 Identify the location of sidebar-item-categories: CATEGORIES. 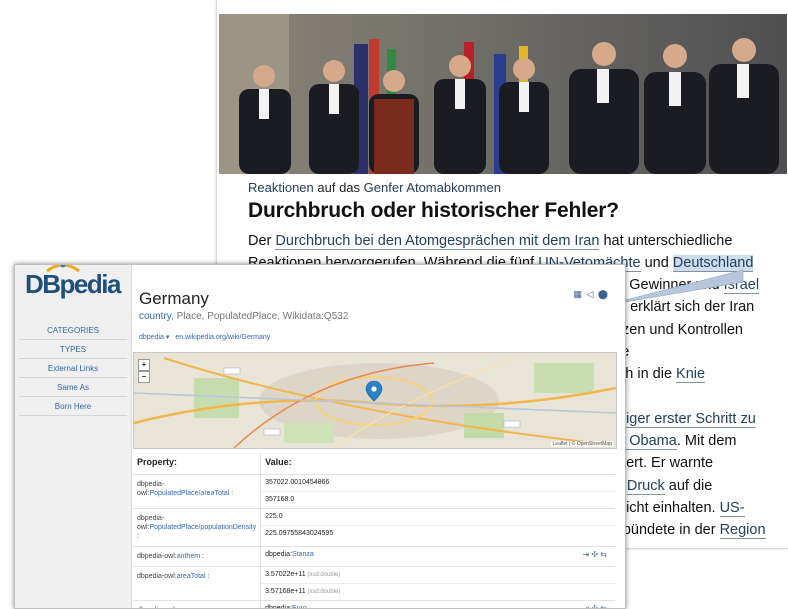
(73, 331).